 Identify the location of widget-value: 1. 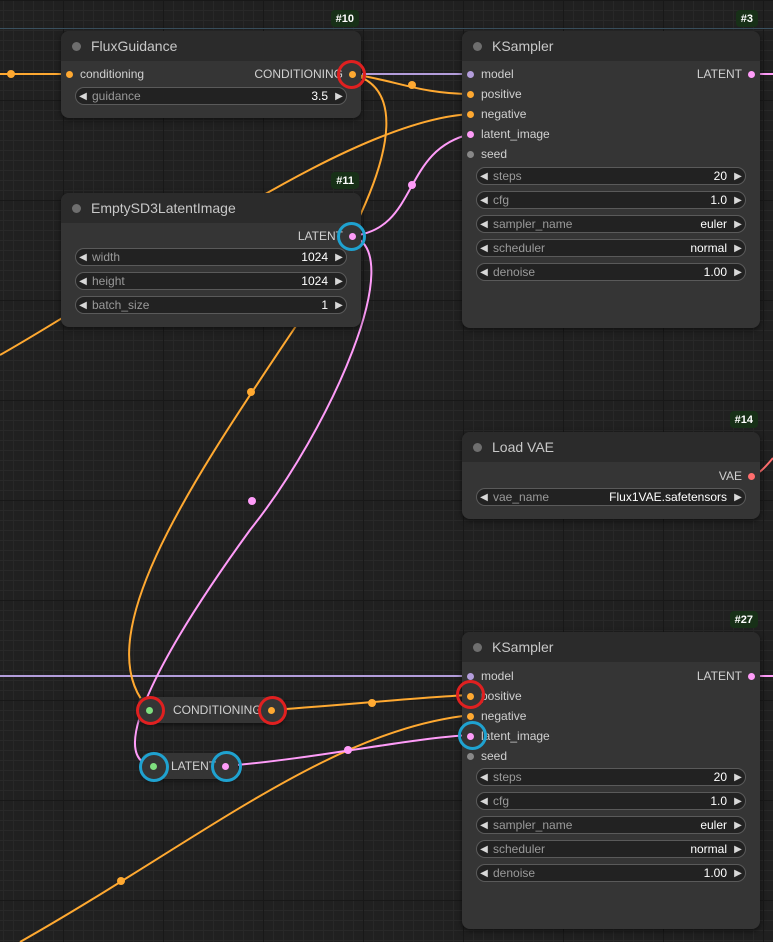
(324, 305).